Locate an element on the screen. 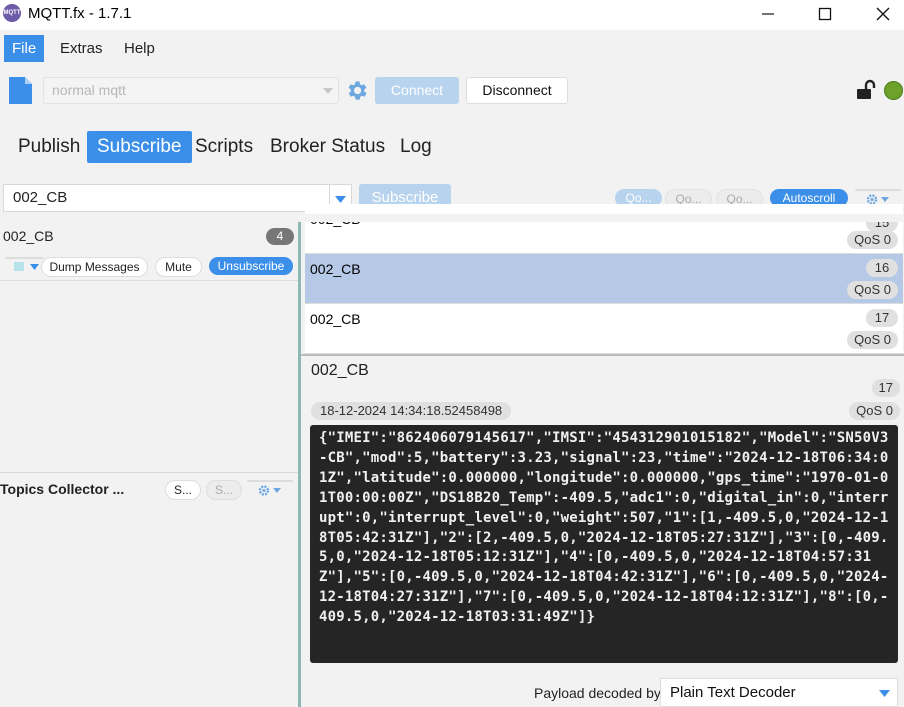 The height and width of the screenshot is (707, 904). lock-open-icon is located at coordinates (866, 89).